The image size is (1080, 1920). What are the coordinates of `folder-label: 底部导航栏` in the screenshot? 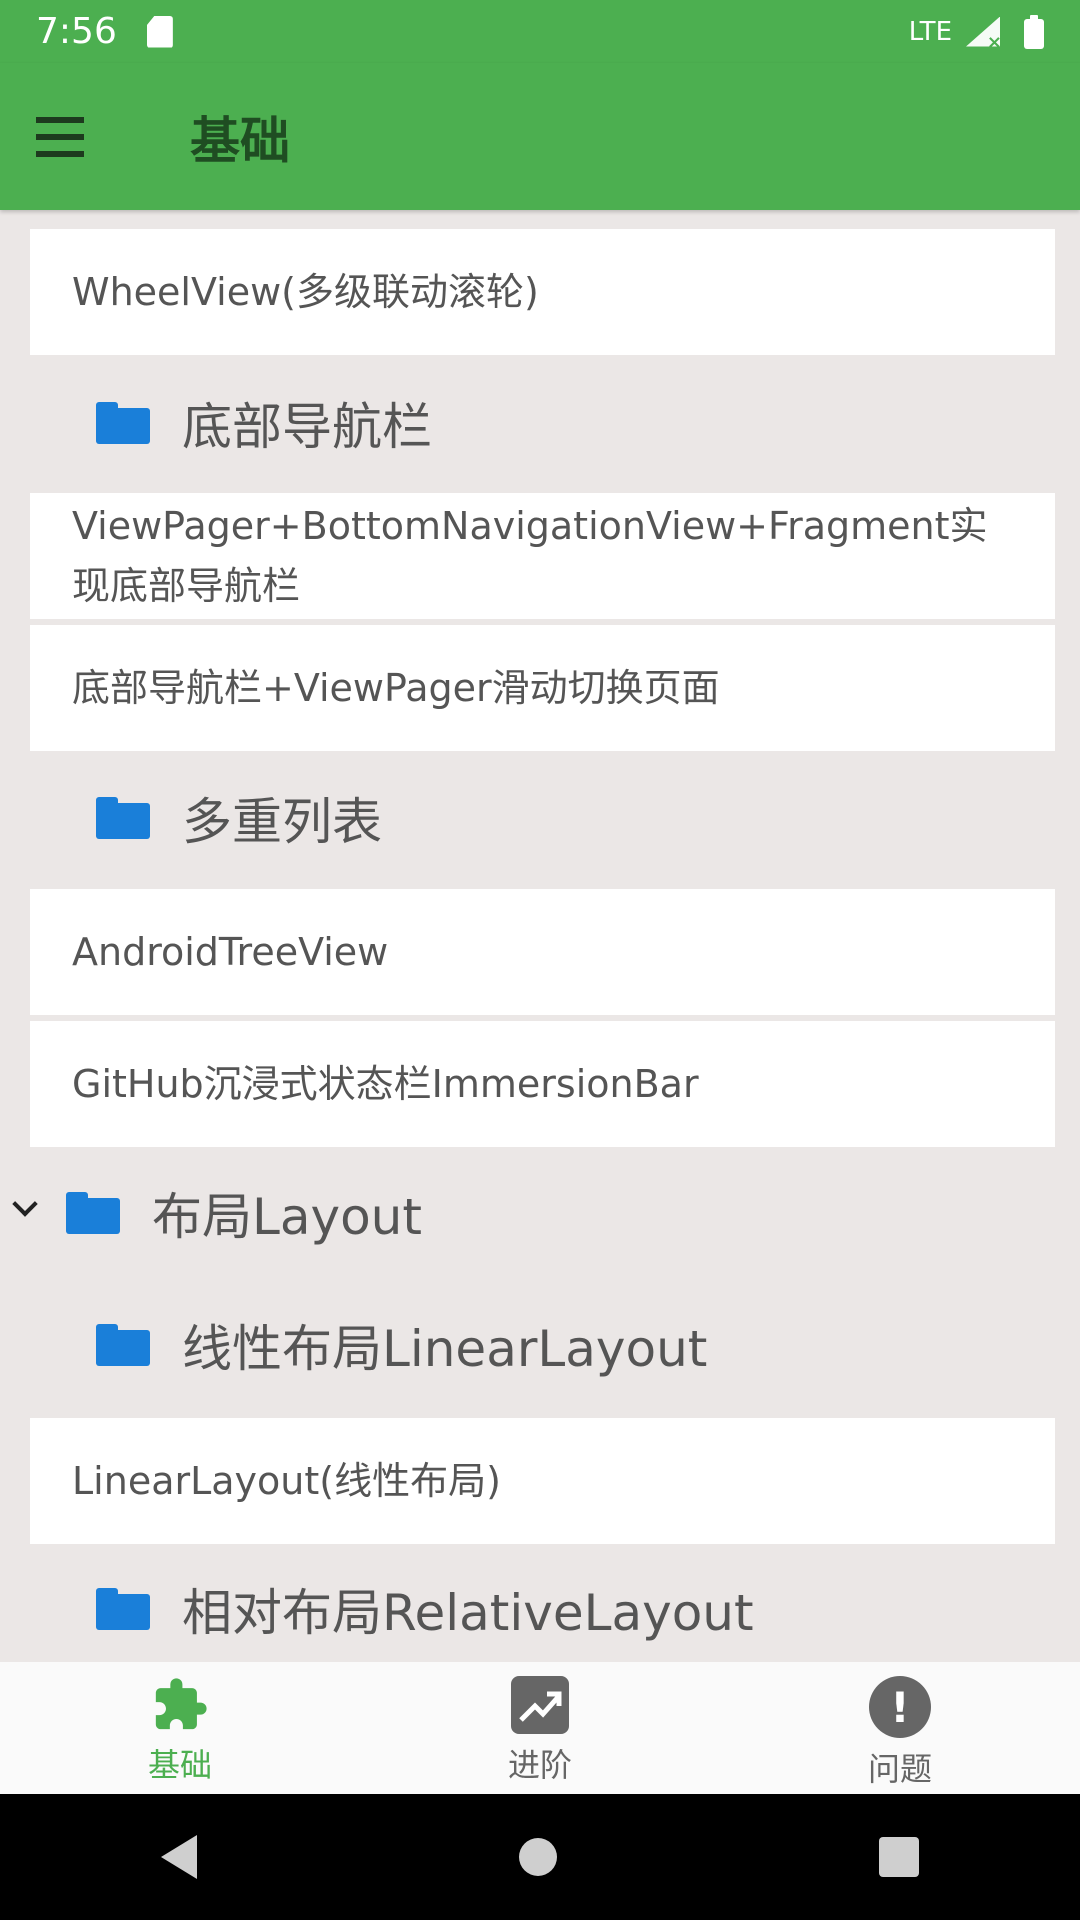 It's located at (307, 427).